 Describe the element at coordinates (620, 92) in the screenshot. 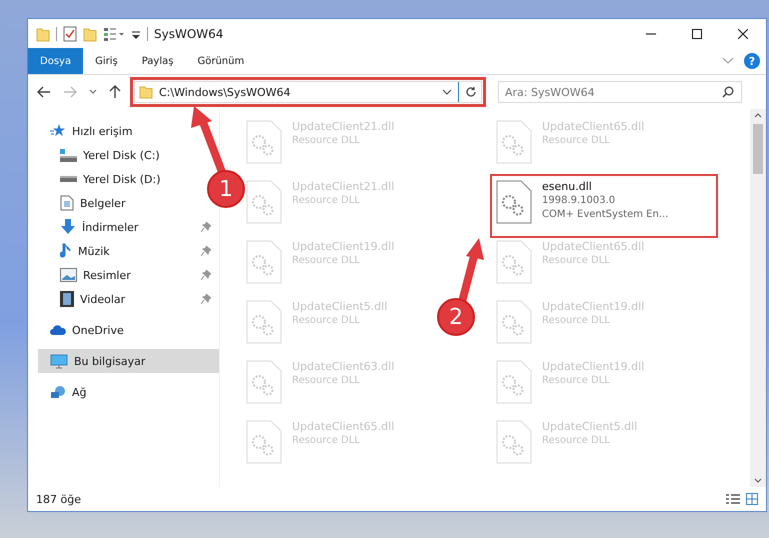

I see `search-field: Ara: SysWOW64` at that location.